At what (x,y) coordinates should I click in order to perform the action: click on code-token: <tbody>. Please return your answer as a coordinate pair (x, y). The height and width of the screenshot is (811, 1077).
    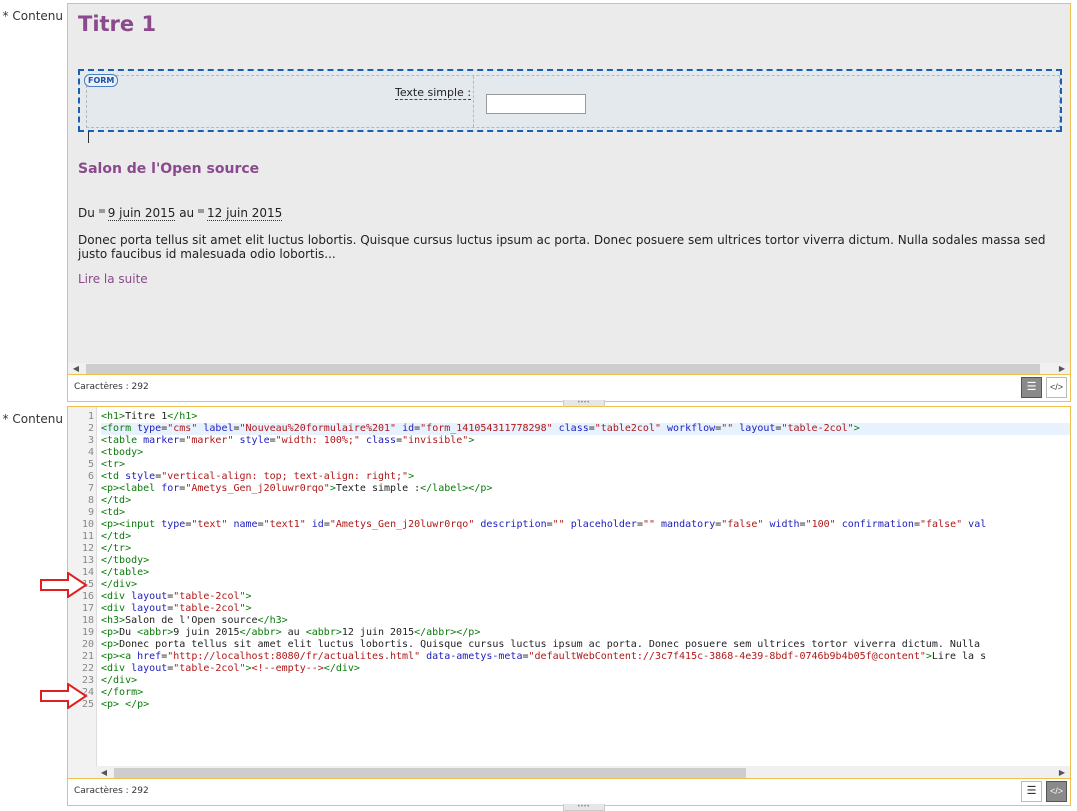
    Looking at the image, I should click on (122, 452).